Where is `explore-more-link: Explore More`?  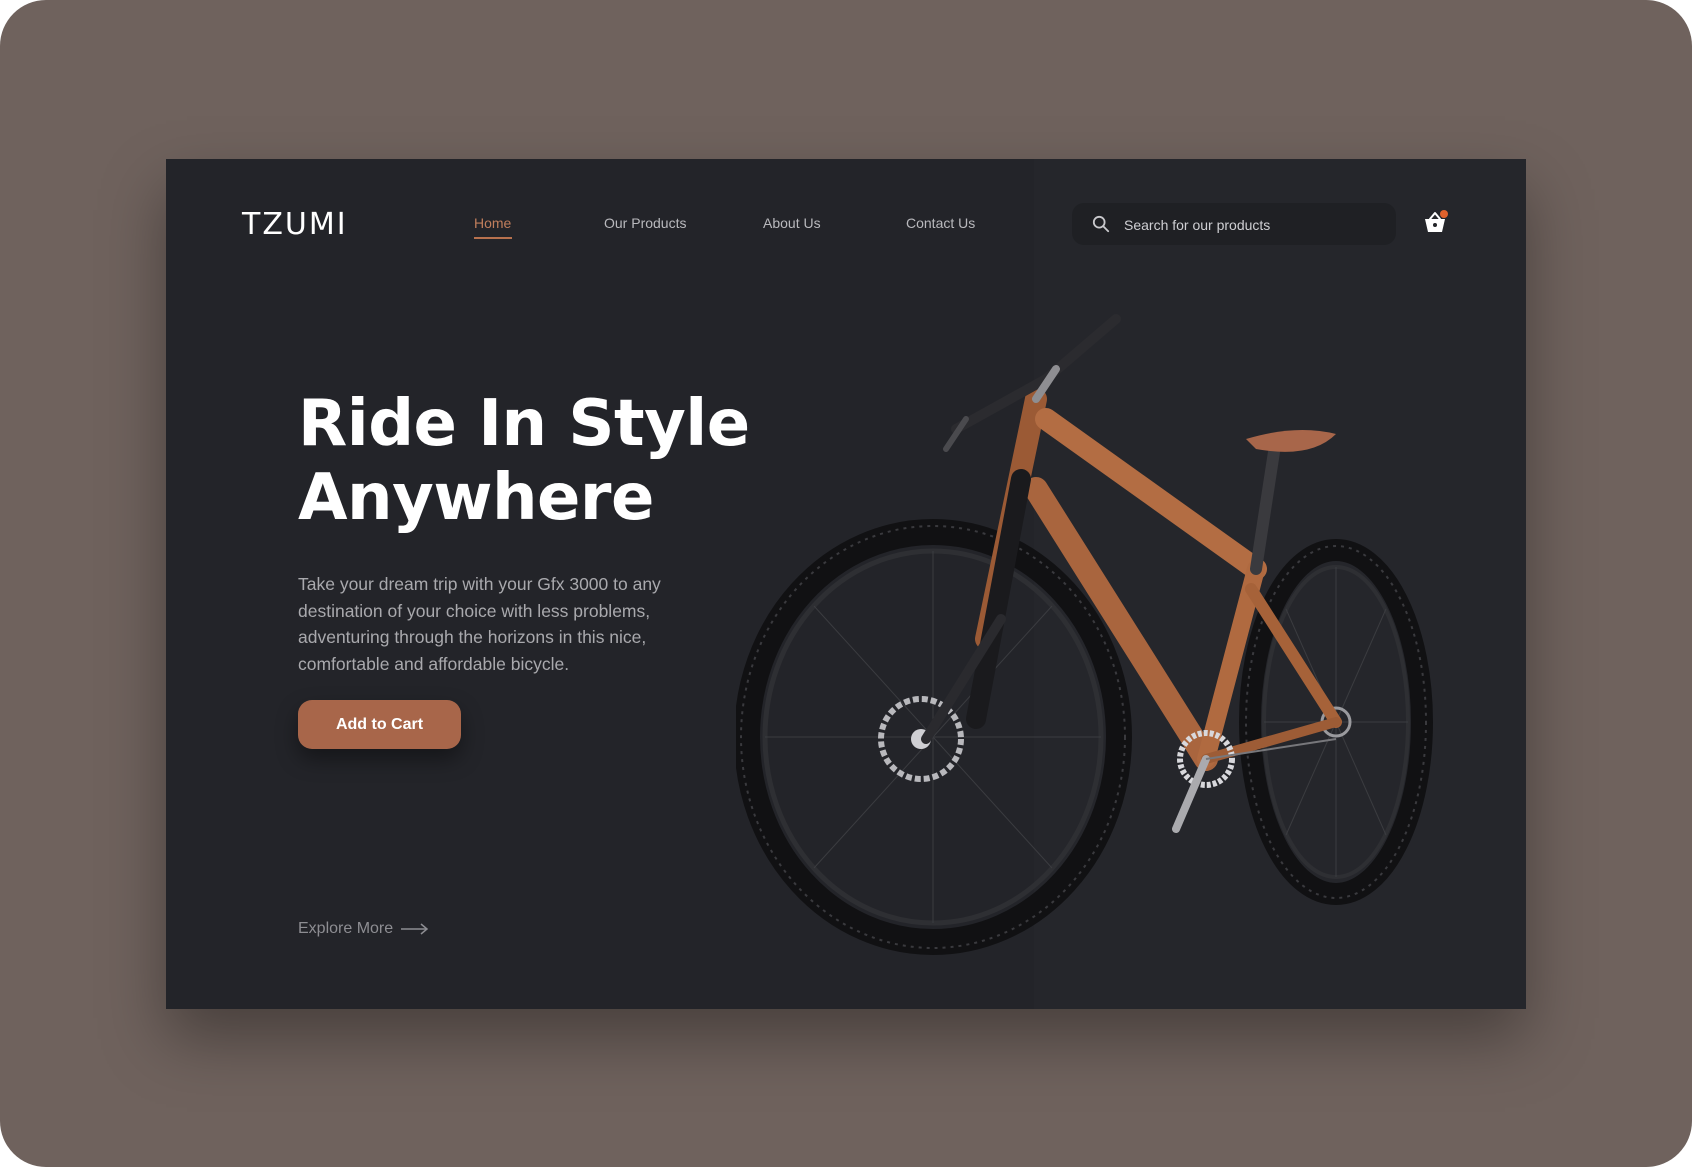
explore-more-link: Explore More is located at coordinates (363, 929).